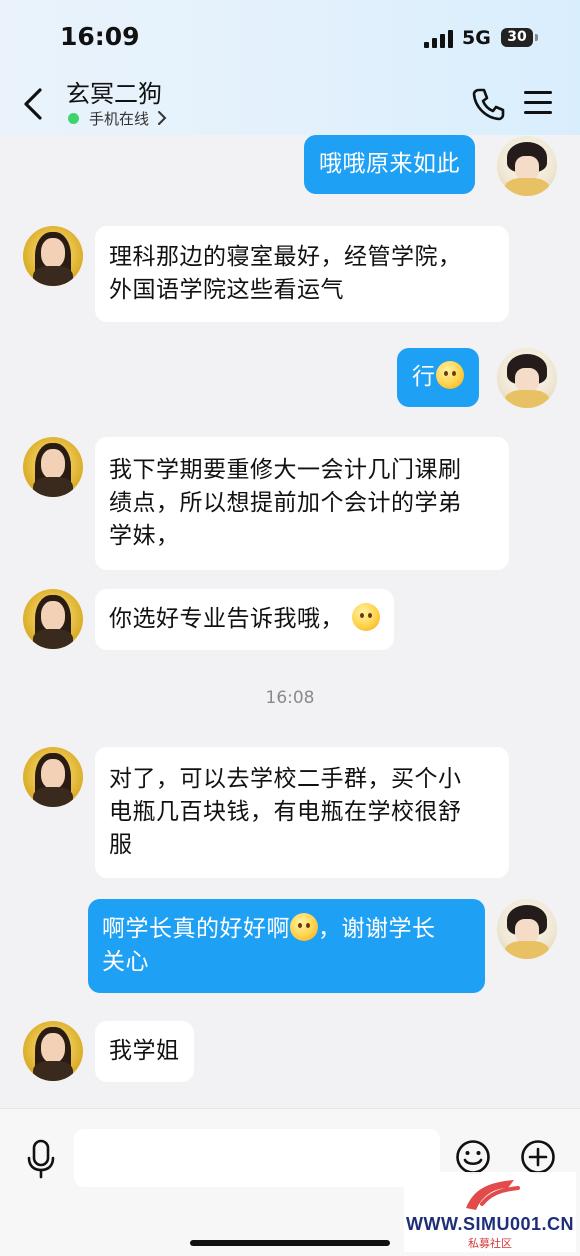  I want to click on message-text: 学妹，, so click(144, 536).